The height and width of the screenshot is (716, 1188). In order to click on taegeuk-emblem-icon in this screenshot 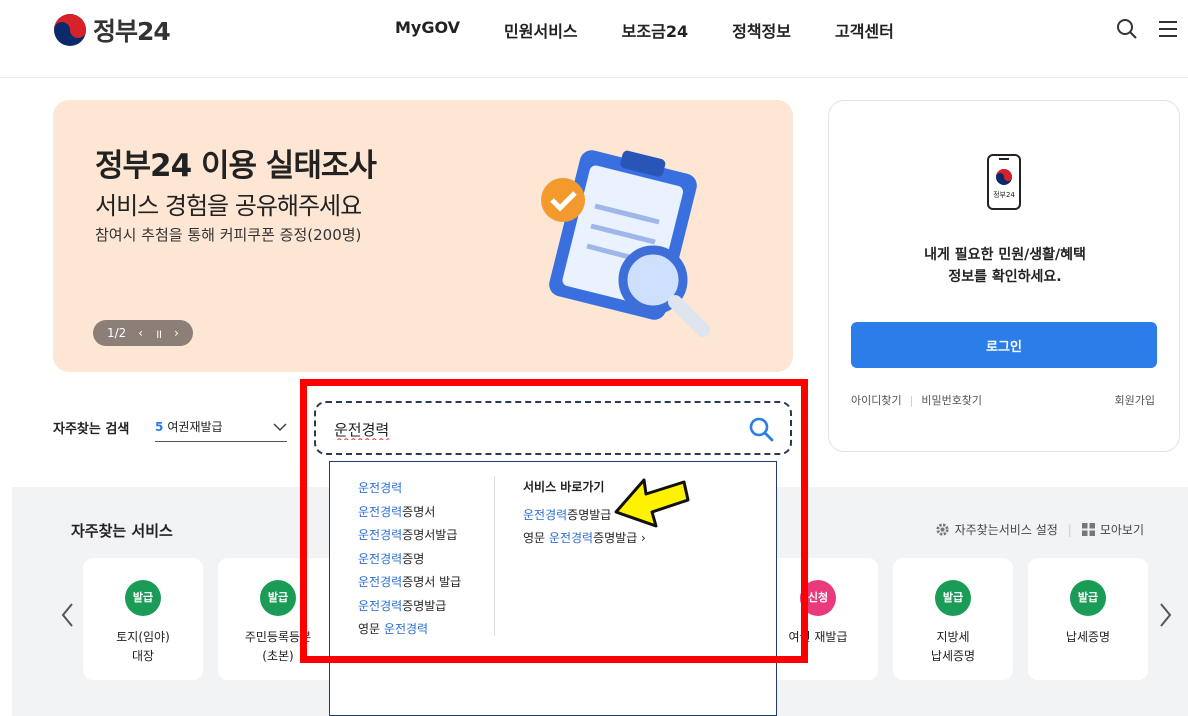, I will do `click(70, 30)`.